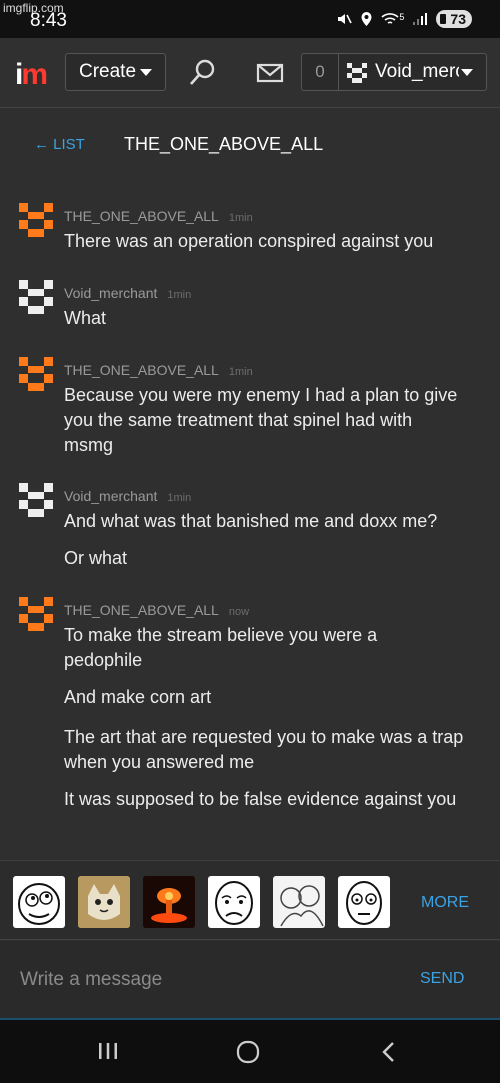 This screenshot has width=500, height=1083. Describe the element at coordinates (357, 73) in the screenshot. I see `user-avatar-icon` at that location.